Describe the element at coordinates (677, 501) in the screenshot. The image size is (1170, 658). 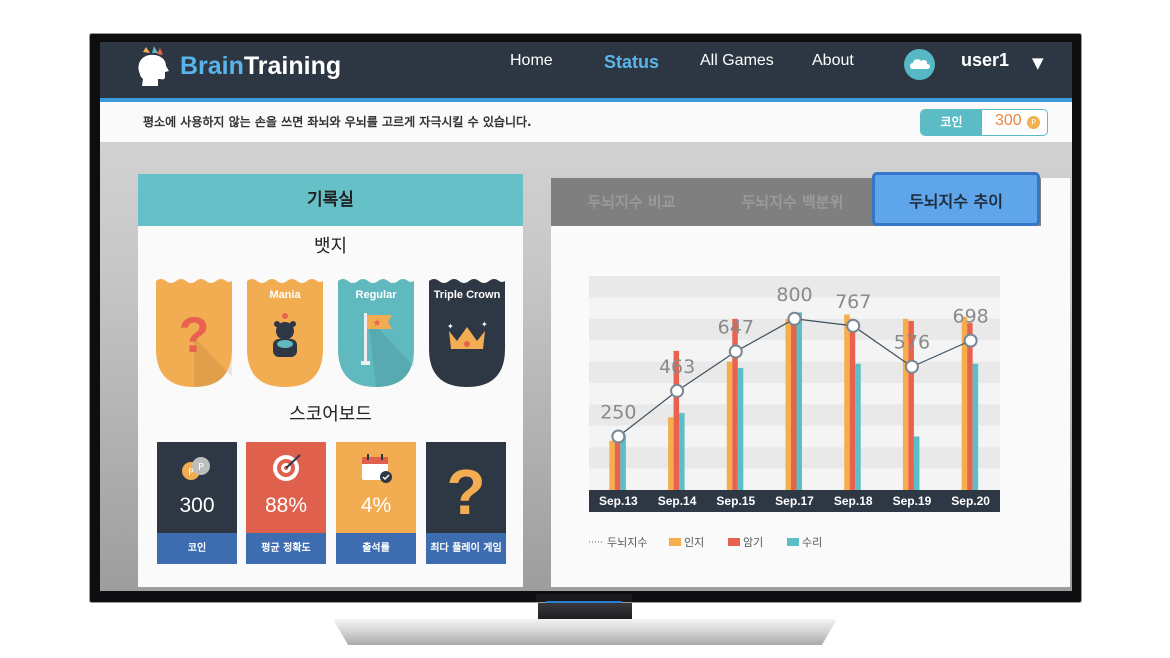
I see `x-tick-label: Sep.14` at that location.